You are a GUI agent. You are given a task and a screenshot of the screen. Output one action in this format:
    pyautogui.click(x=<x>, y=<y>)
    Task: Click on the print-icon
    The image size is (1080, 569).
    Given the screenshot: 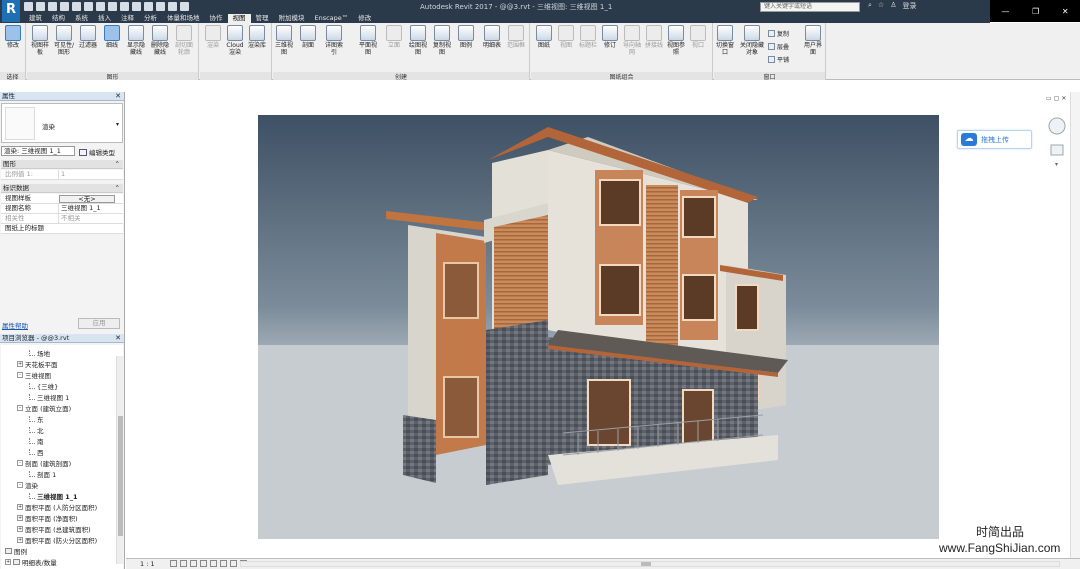 What is the action you would take?
    pyautogui.click(x=88, y=6)
    